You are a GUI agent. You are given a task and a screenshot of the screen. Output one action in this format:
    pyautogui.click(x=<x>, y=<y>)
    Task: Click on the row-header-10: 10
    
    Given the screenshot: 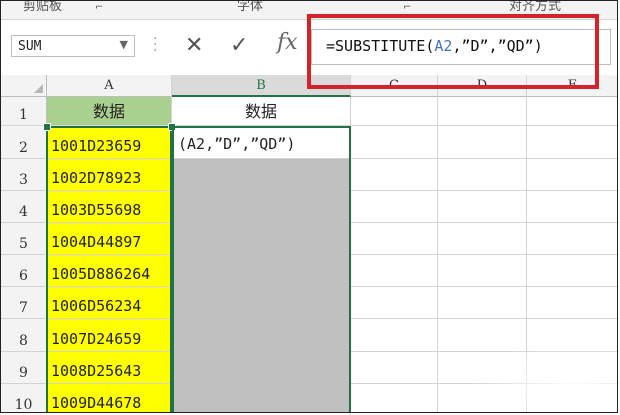 What is the action you would take?
    pyautogui.click(x=24, y=398)
    